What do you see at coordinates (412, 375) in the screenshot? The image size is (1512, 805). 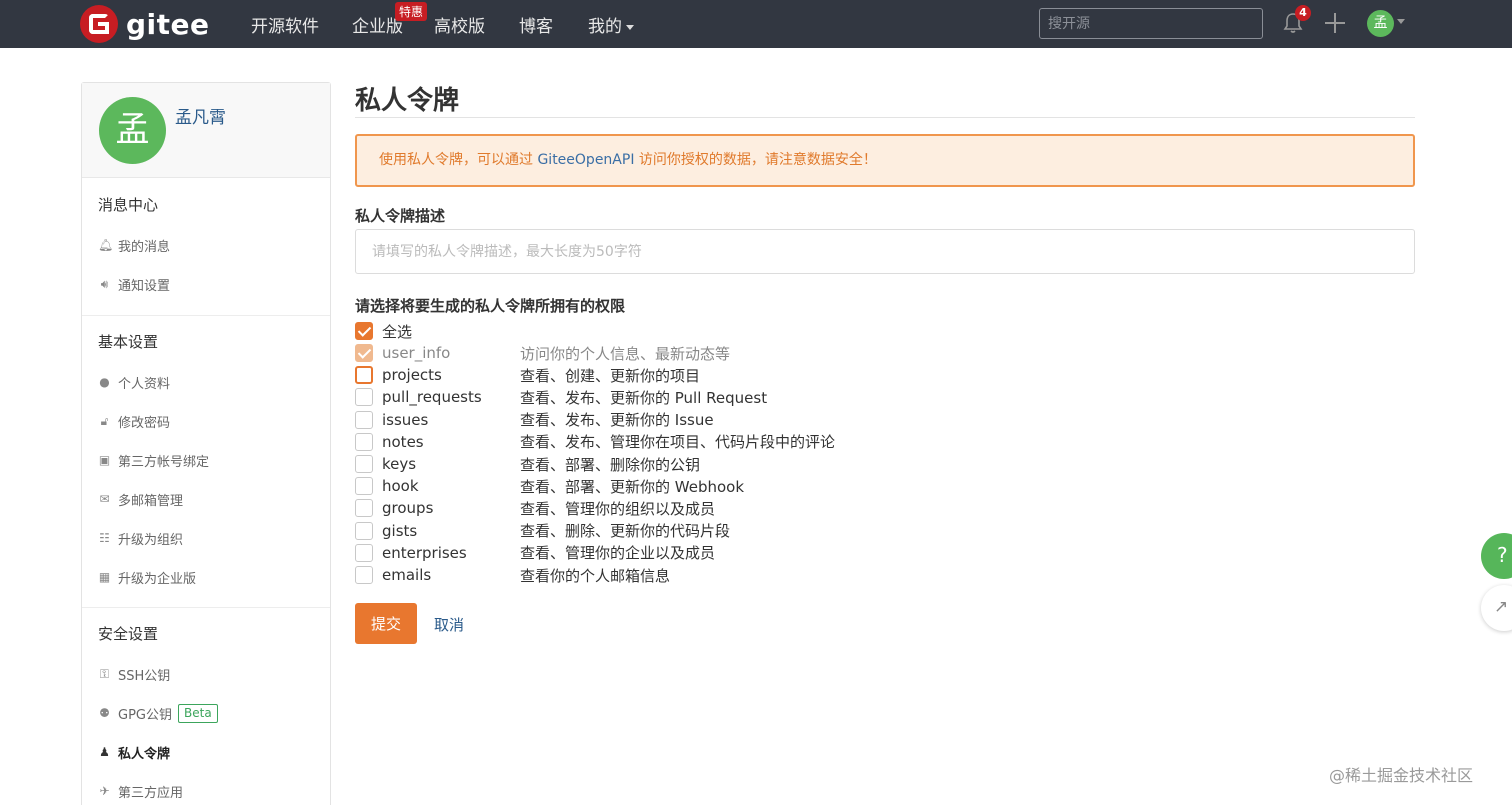 I see `permission-name: projects` at bounding box center [412, 375].